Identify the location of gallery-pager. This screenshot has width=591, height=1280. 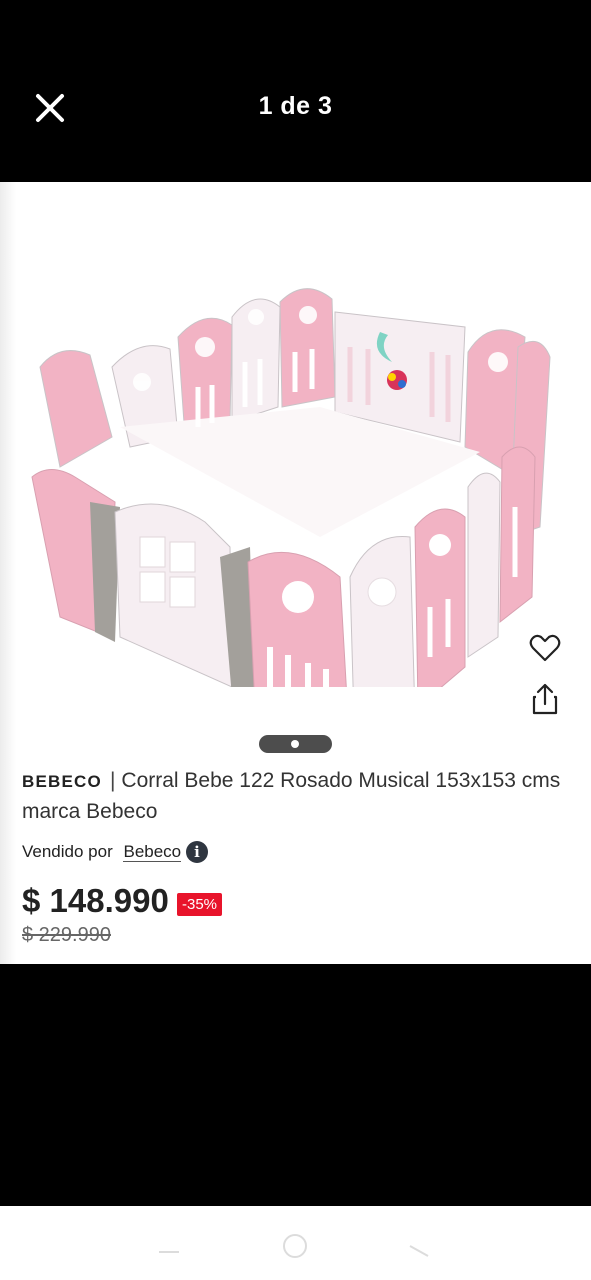
(295, 744).